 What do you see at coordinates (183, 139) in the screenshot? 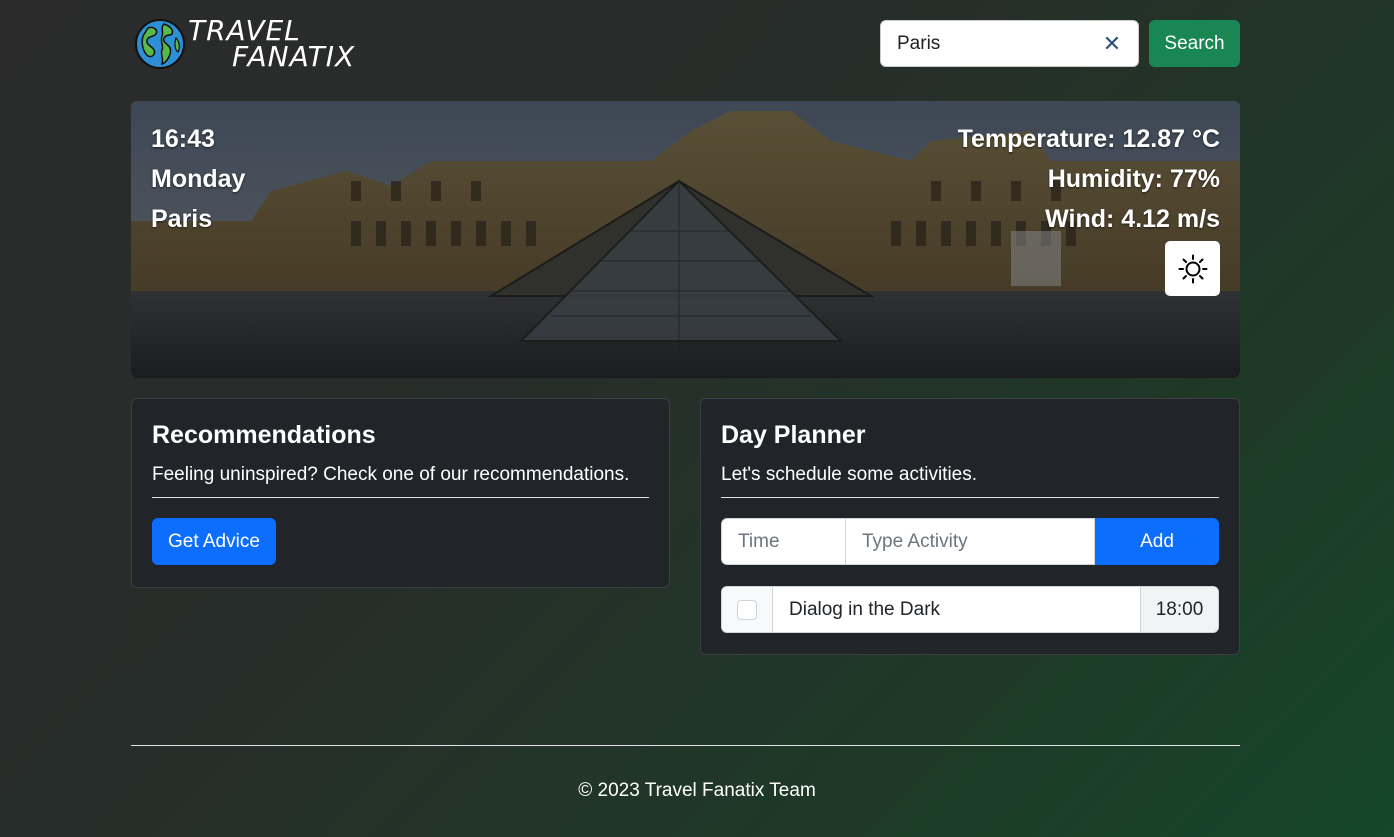
I see `local-time: 16:43` at bounding box center [183, 139].